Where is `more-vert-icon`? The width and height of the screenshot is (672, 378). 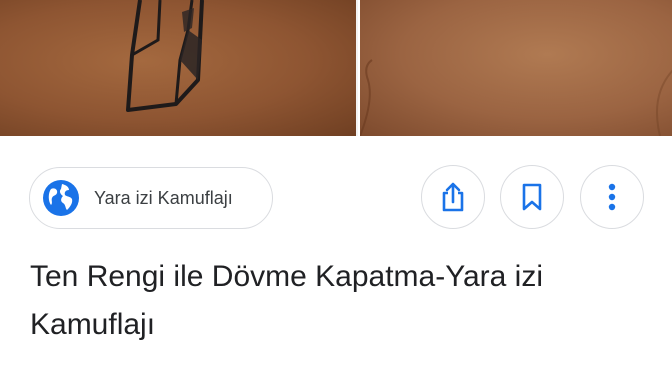
more-vert-icon is located at coordinates (612, 197).